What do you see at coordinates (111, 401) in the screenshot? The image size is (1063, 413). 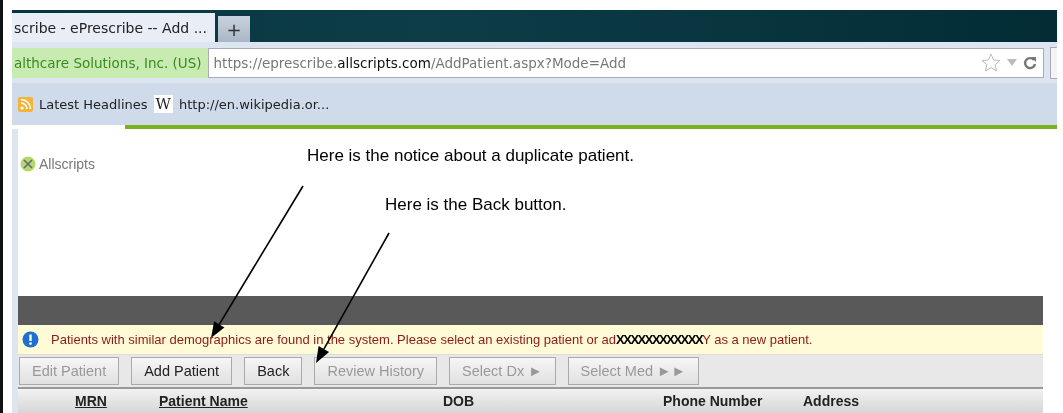 I see `column-header: MRN` at bounding box center [111, 401].